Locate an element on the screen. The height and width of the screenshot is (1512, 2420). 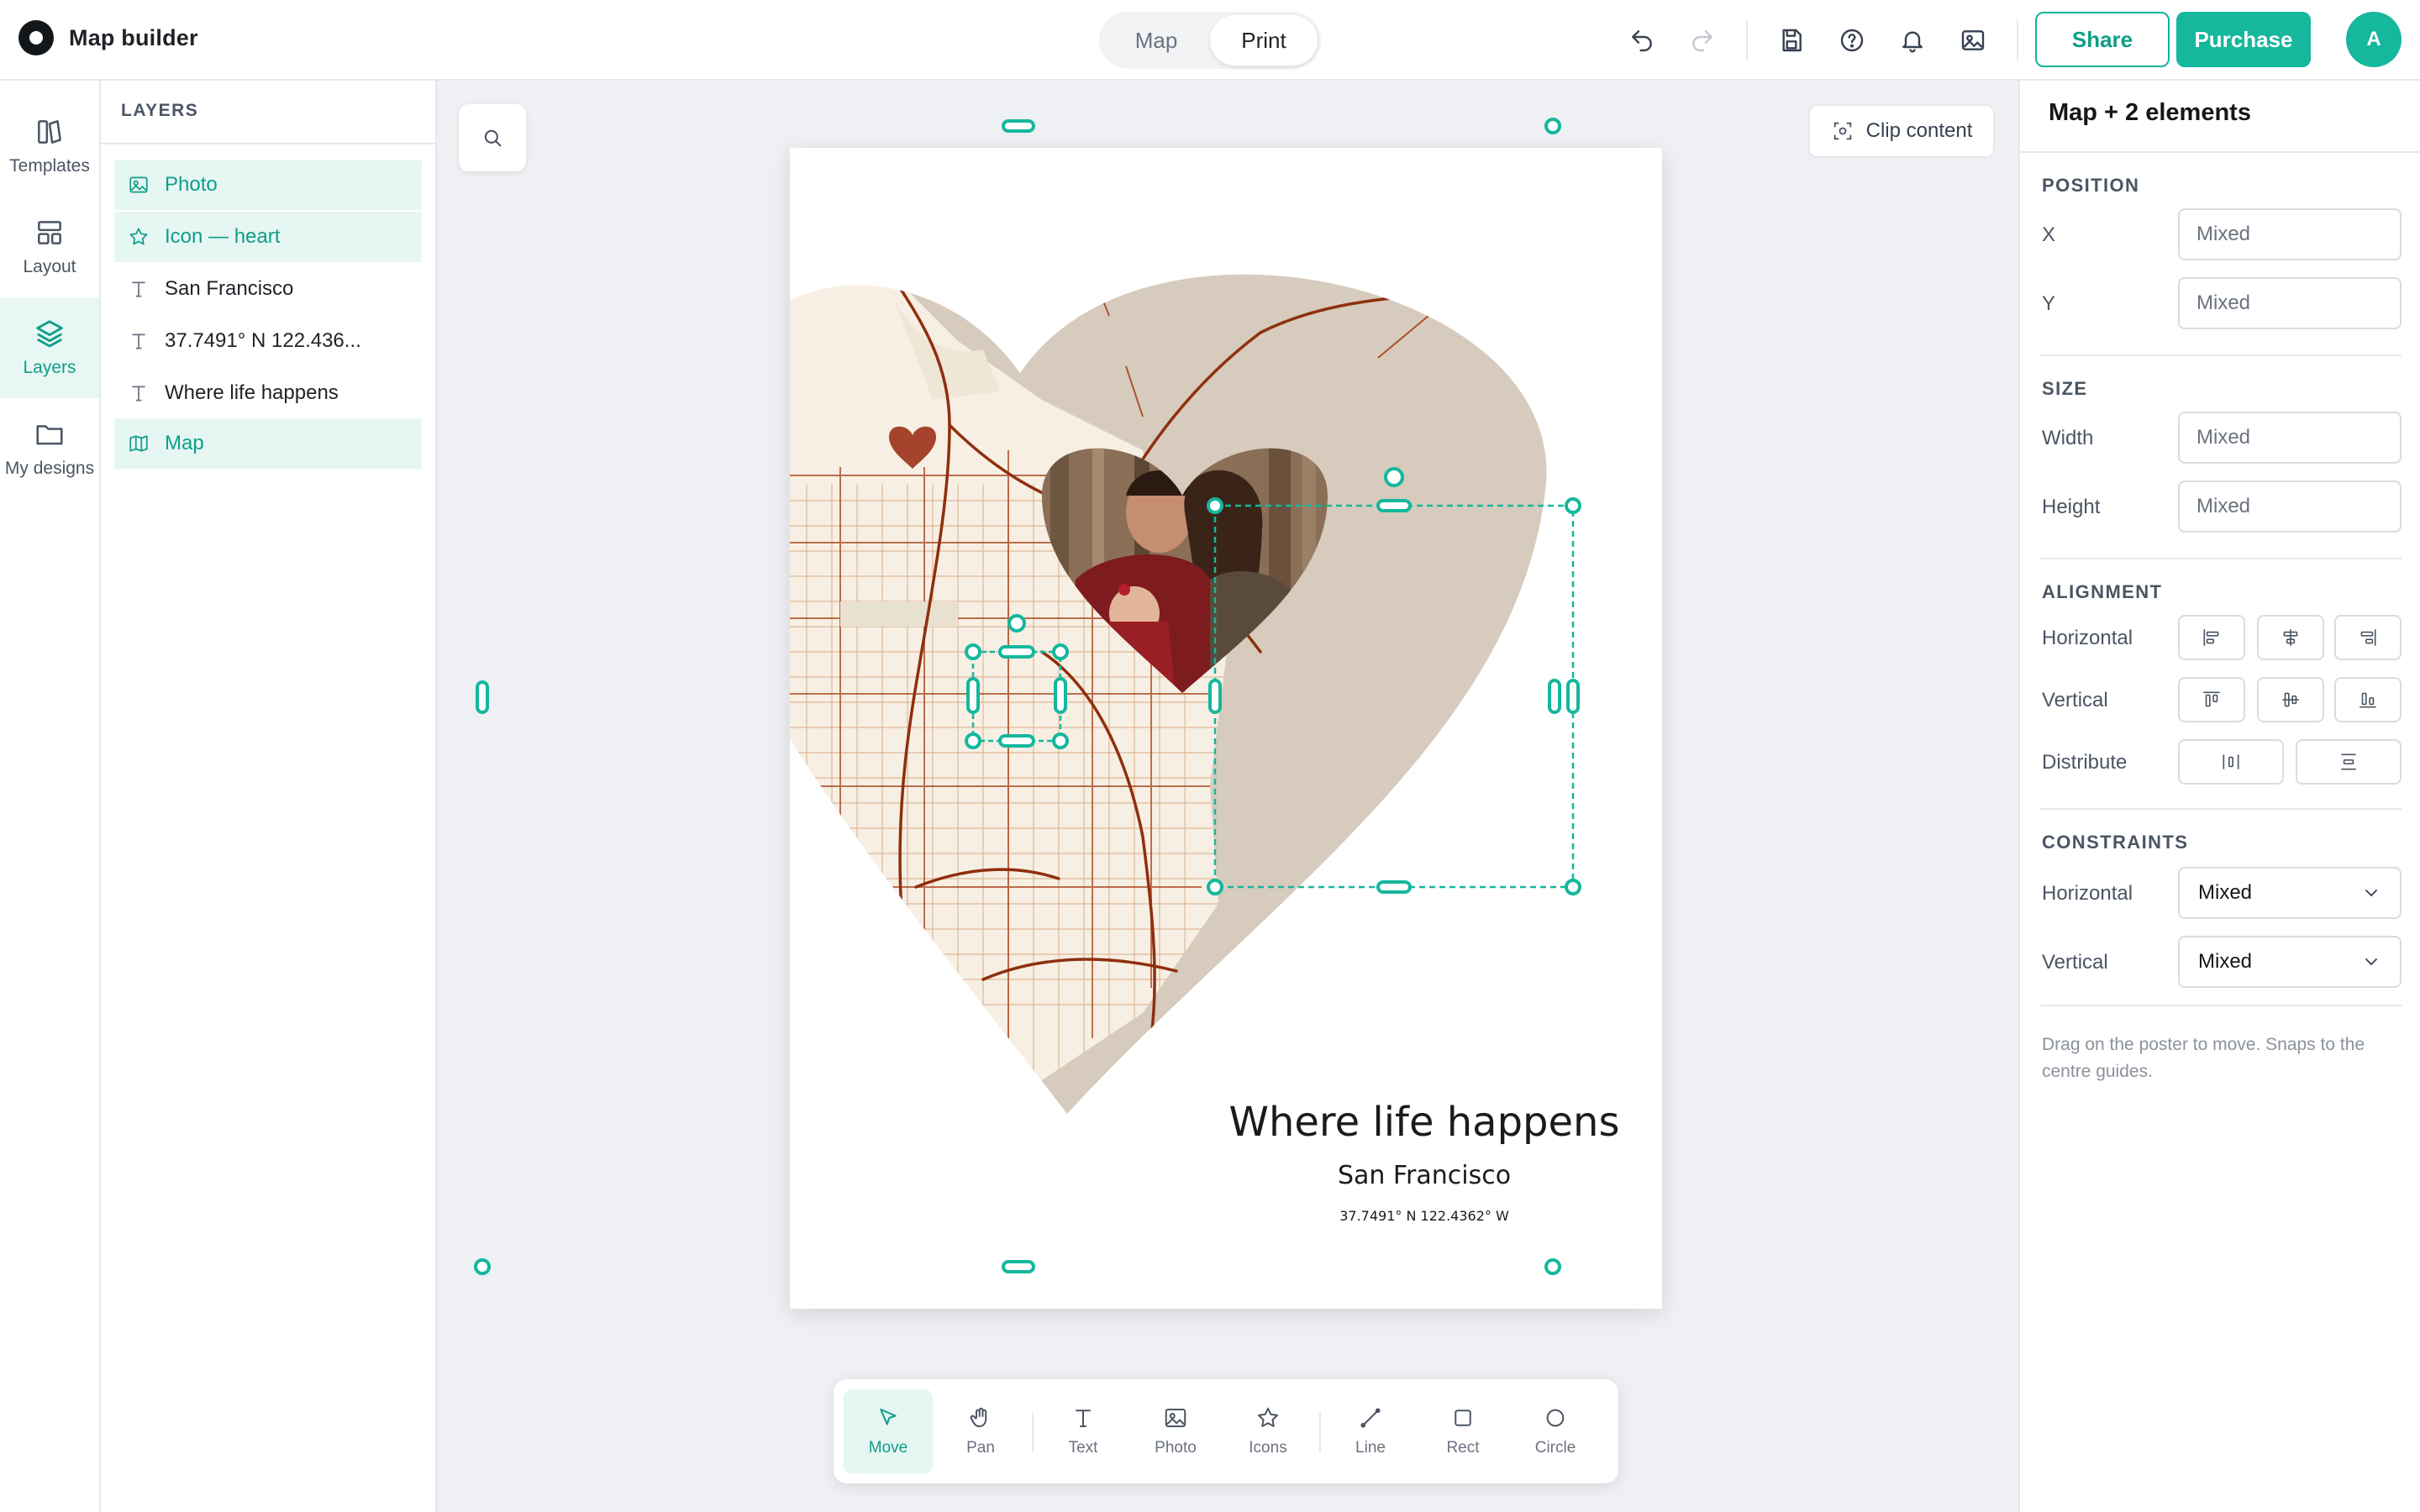
avatar: A is located at coordinates (2374, 39).